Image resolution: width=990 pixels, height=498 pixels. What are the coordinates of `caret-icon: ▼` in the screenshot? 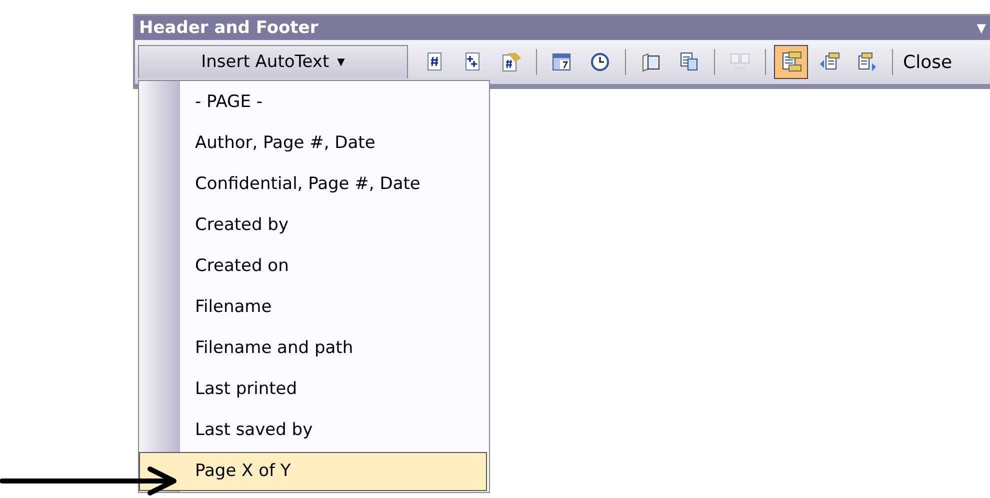 It's located at (341, 62).